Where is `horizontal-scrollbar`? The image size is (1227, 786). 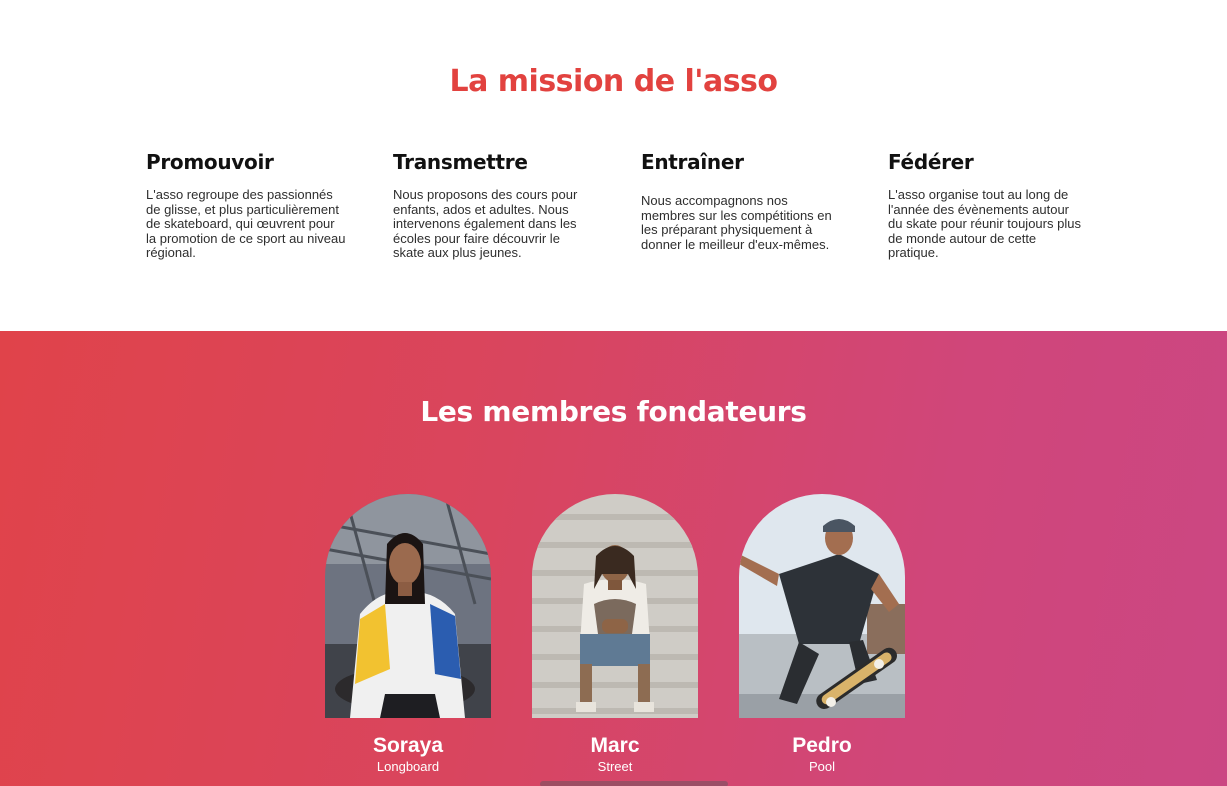 horizontal-scrollbar is located at coordinates (634, 783).